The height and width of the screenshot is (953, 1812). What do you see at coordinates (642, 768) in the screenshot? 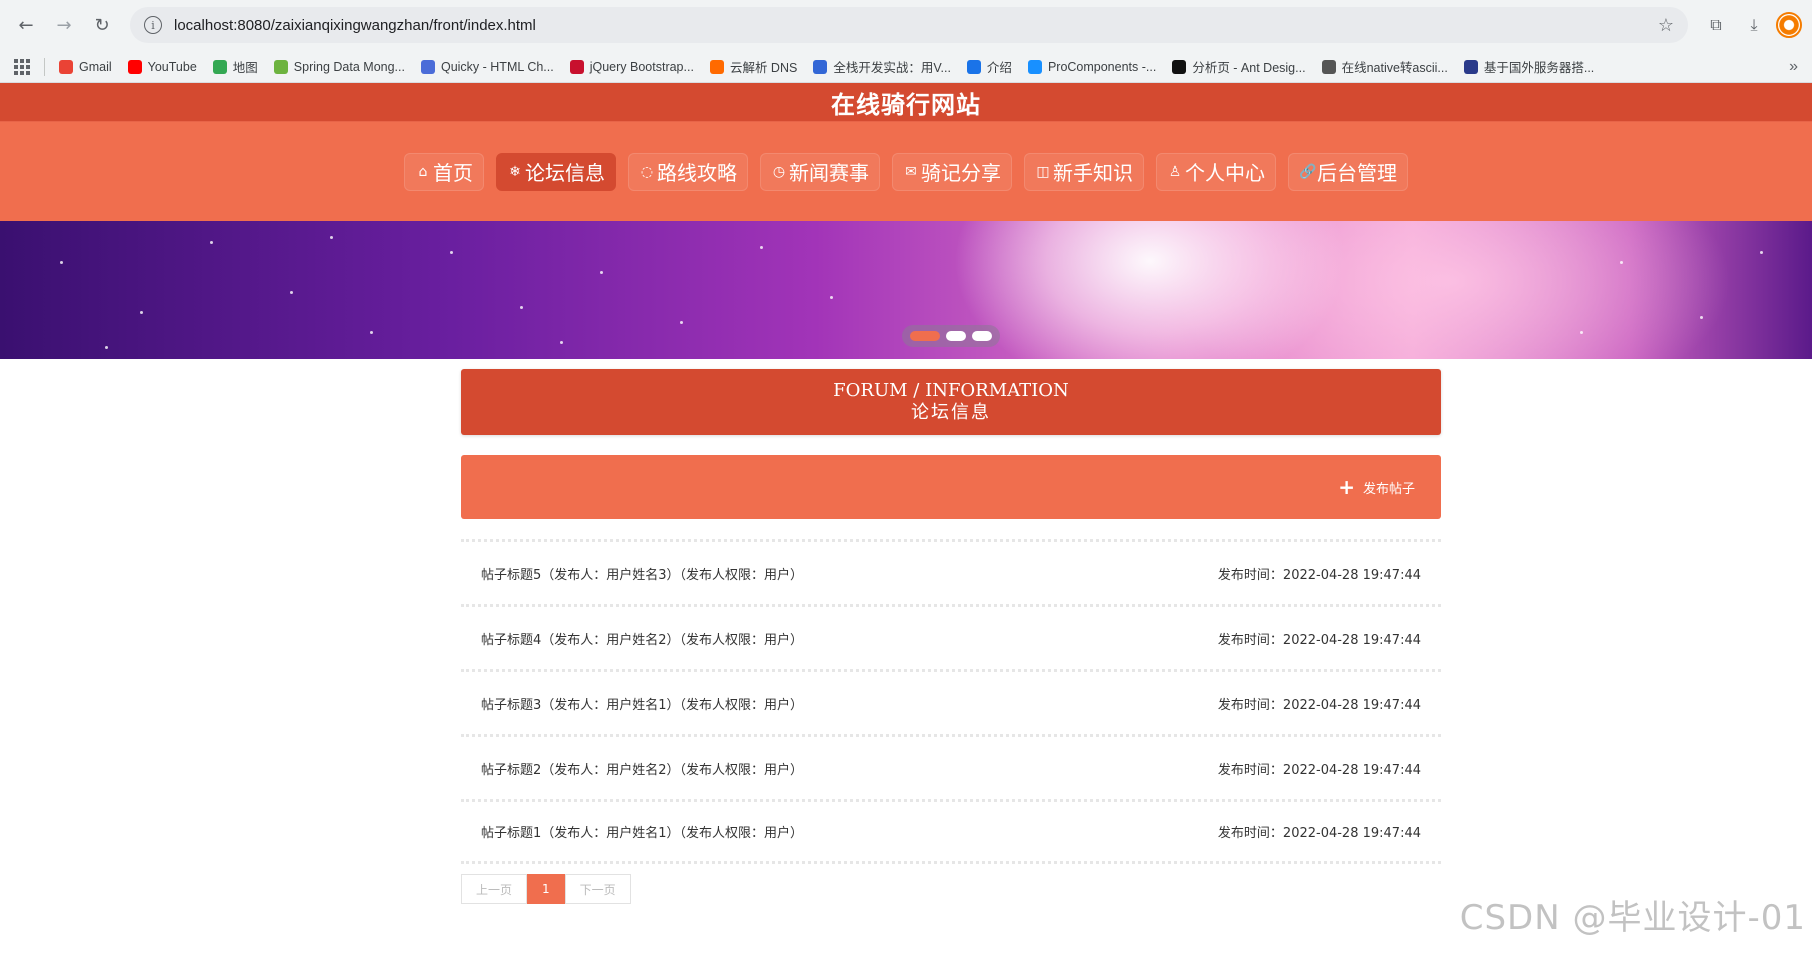
I see `post-title: 帖子标题2（发布人：用户姓名2）（发布人权限：用户）` at bounding box center [642, 768].